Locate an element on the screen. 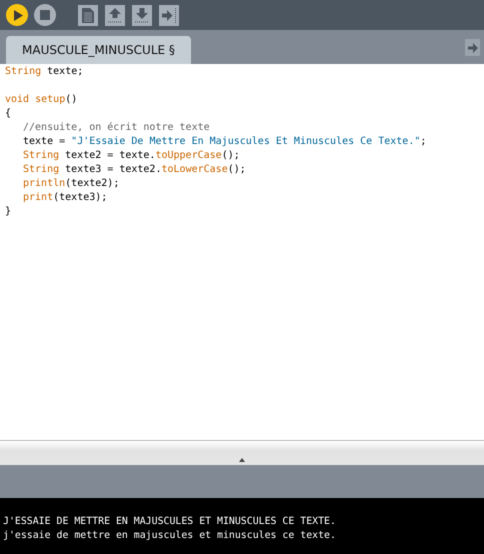 This screenshot has height=554, width=484. code-line: { is located at coordinates (8, 114).